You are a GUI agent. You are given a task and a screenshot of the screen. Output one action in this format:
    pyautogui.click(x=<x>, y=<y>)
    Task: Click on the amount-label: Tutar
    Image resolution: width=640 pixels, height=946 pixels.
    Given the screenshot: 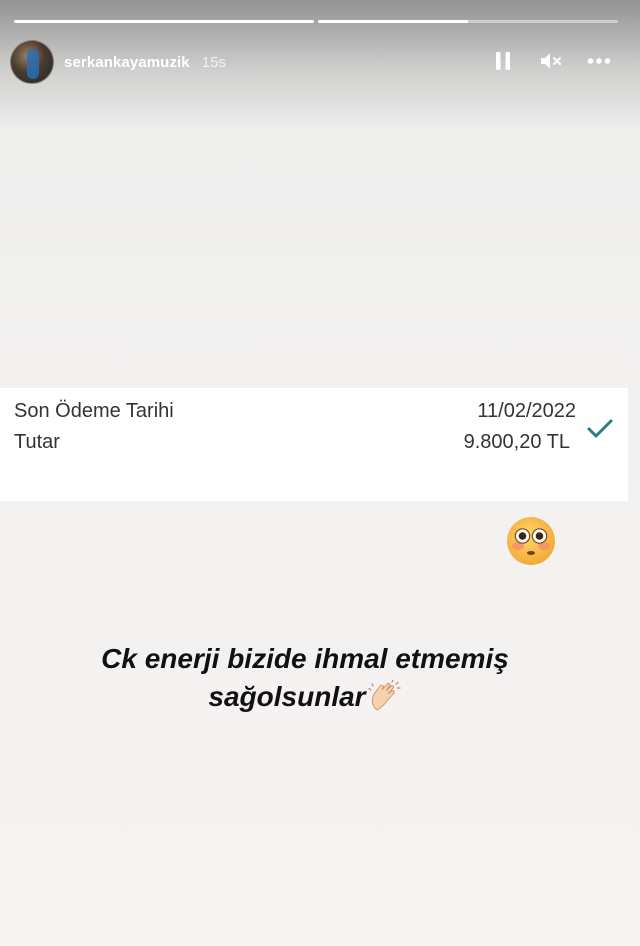 What is the action you would take?
    pyautogui.click(x=37, y=442)
    